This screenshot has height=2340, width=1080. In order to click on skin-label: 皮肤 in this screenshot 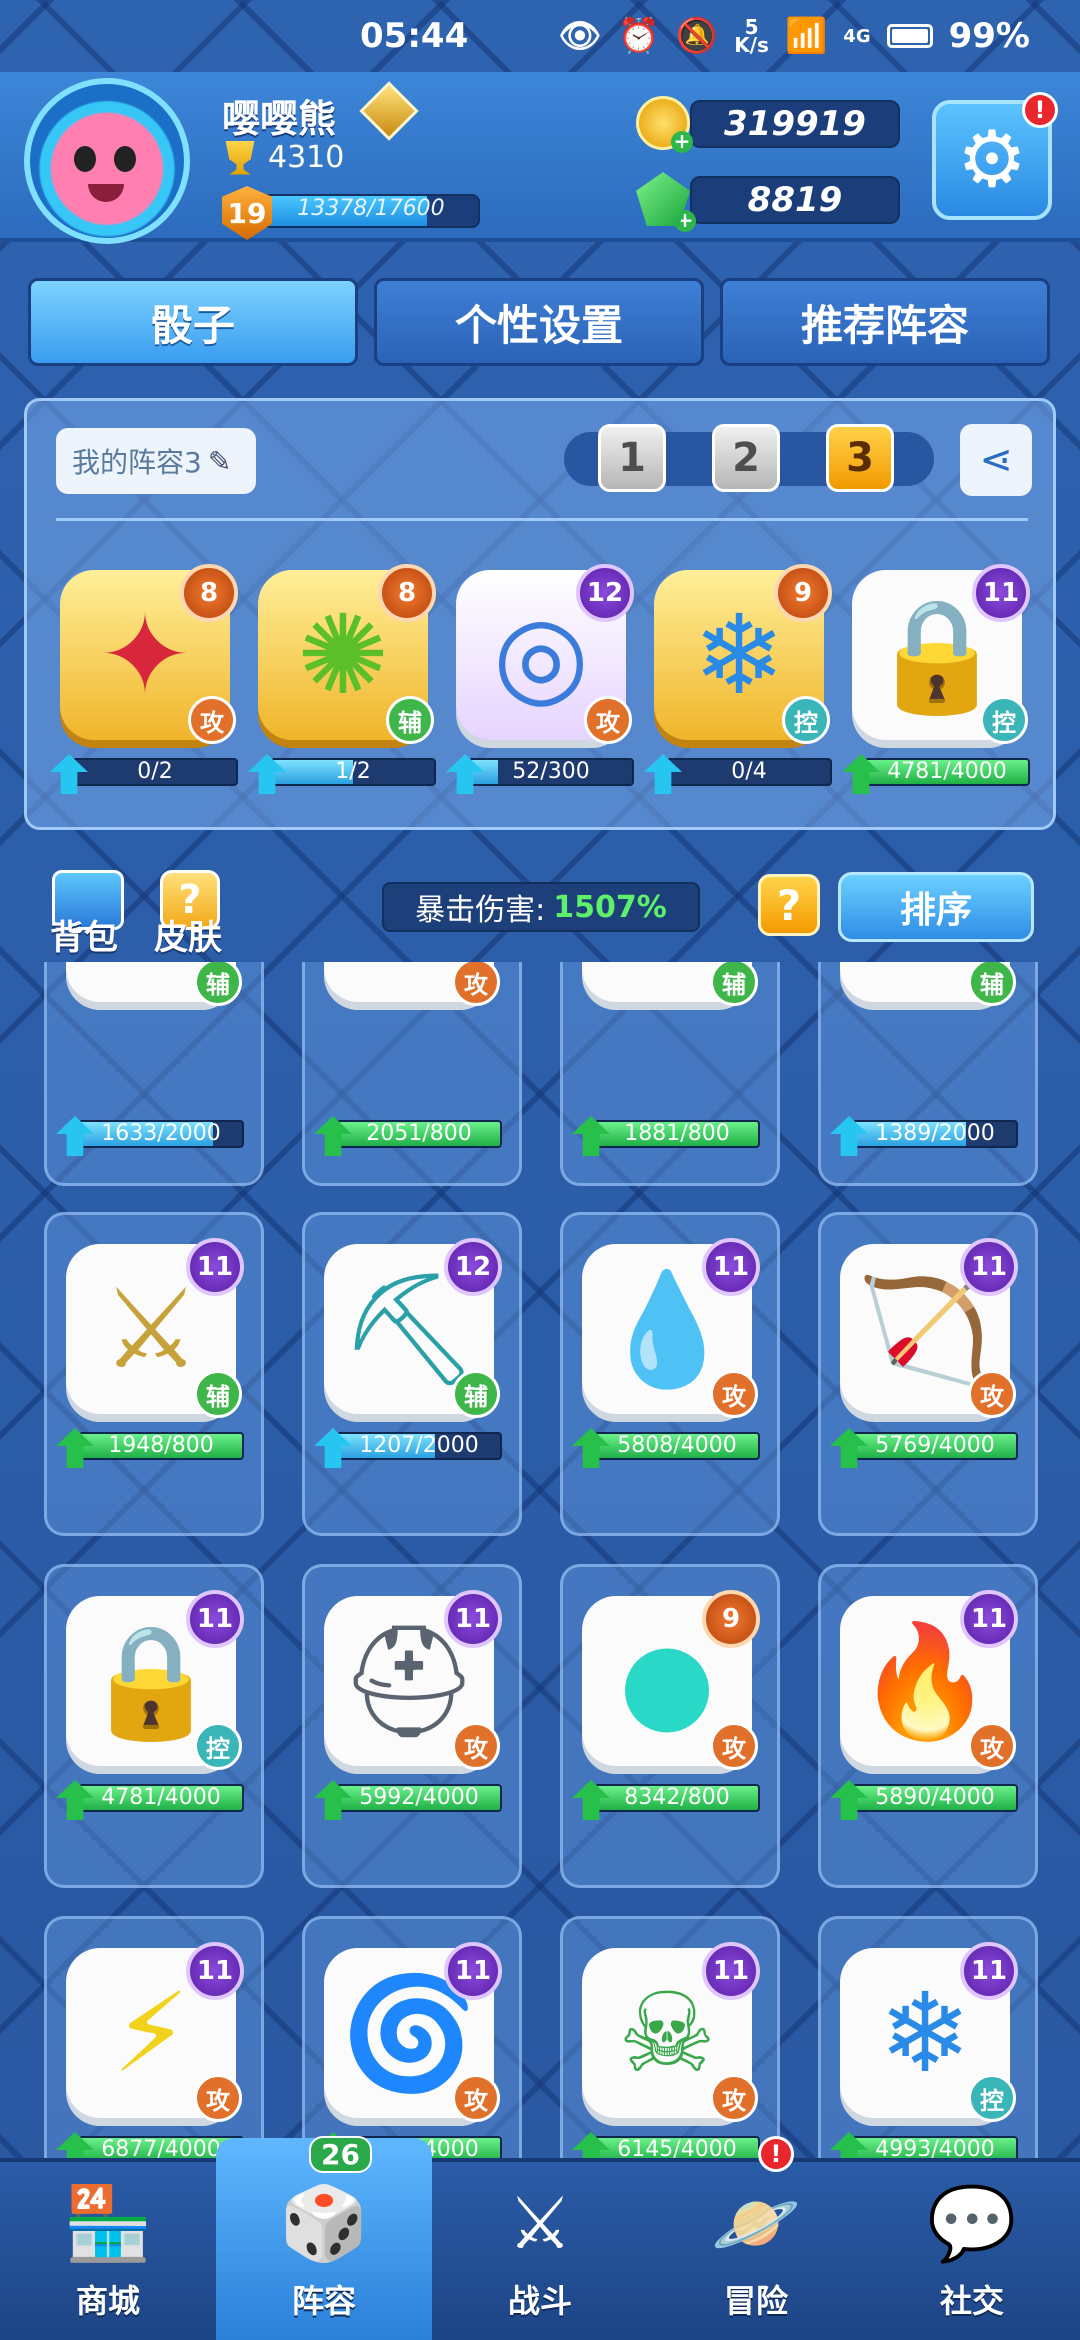, I will do `click(188, 934)`.